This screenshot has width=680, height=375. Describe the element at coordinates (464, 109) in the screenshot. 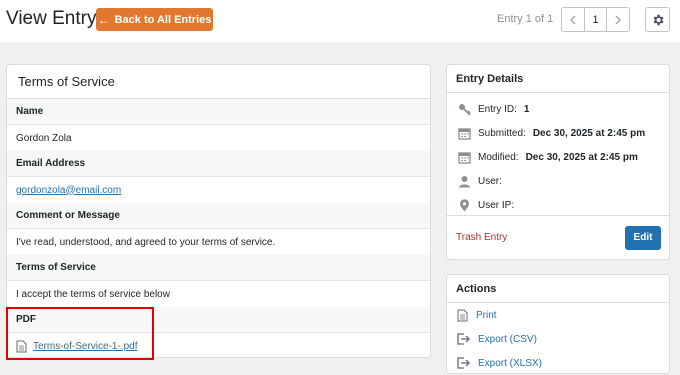

I see `key-icon` at that location.